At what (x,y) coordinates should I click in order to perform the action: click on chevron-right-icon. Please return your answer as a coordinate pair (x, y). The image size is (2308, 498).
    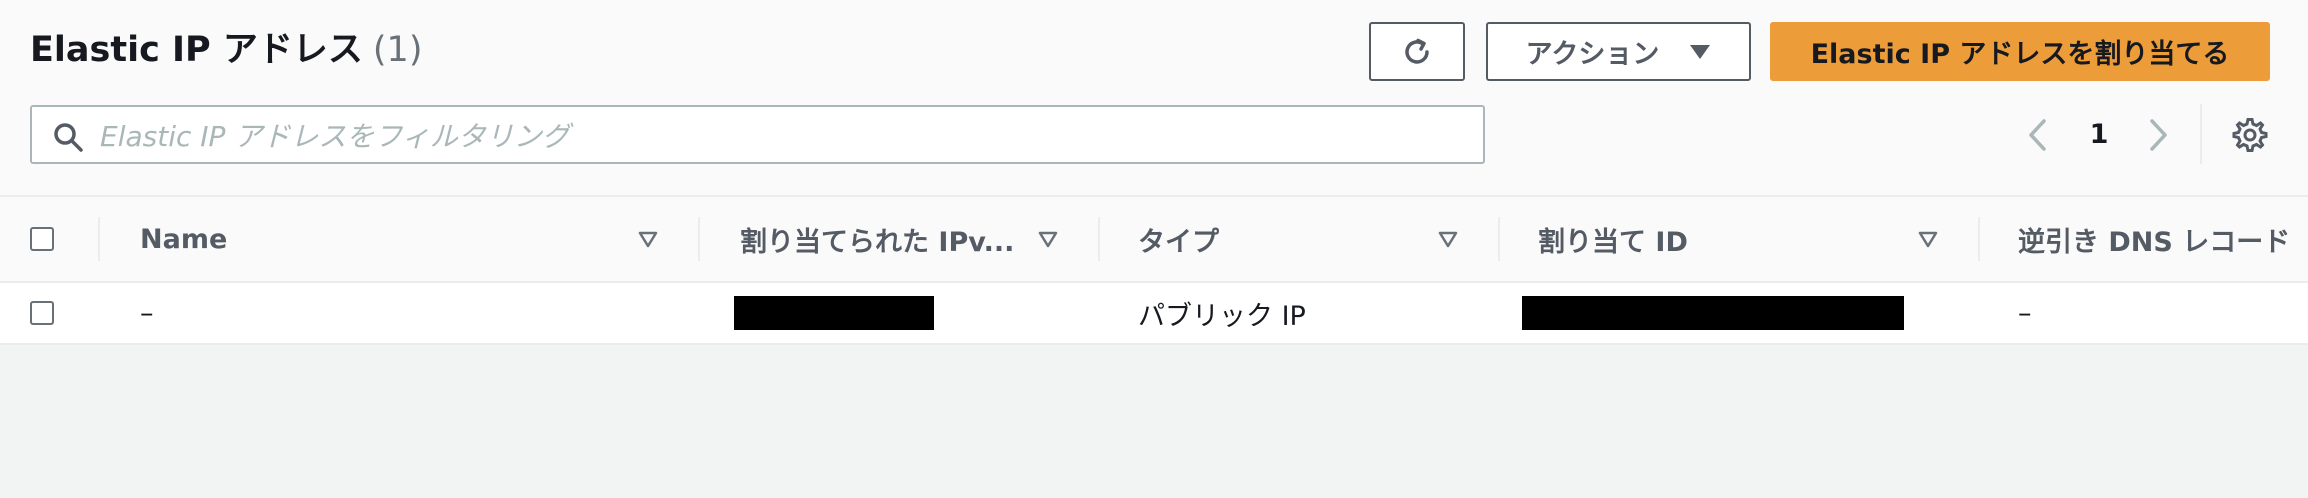
    Looking at the image, I should click on (2158, 135).